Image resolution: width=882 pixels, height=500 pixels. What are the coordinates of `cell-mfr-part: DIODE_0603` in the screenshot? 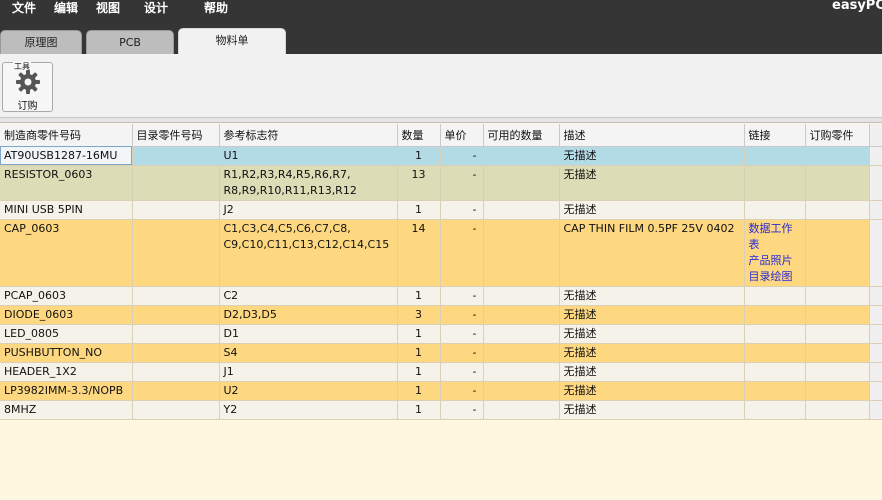 It's located at (66, 315).